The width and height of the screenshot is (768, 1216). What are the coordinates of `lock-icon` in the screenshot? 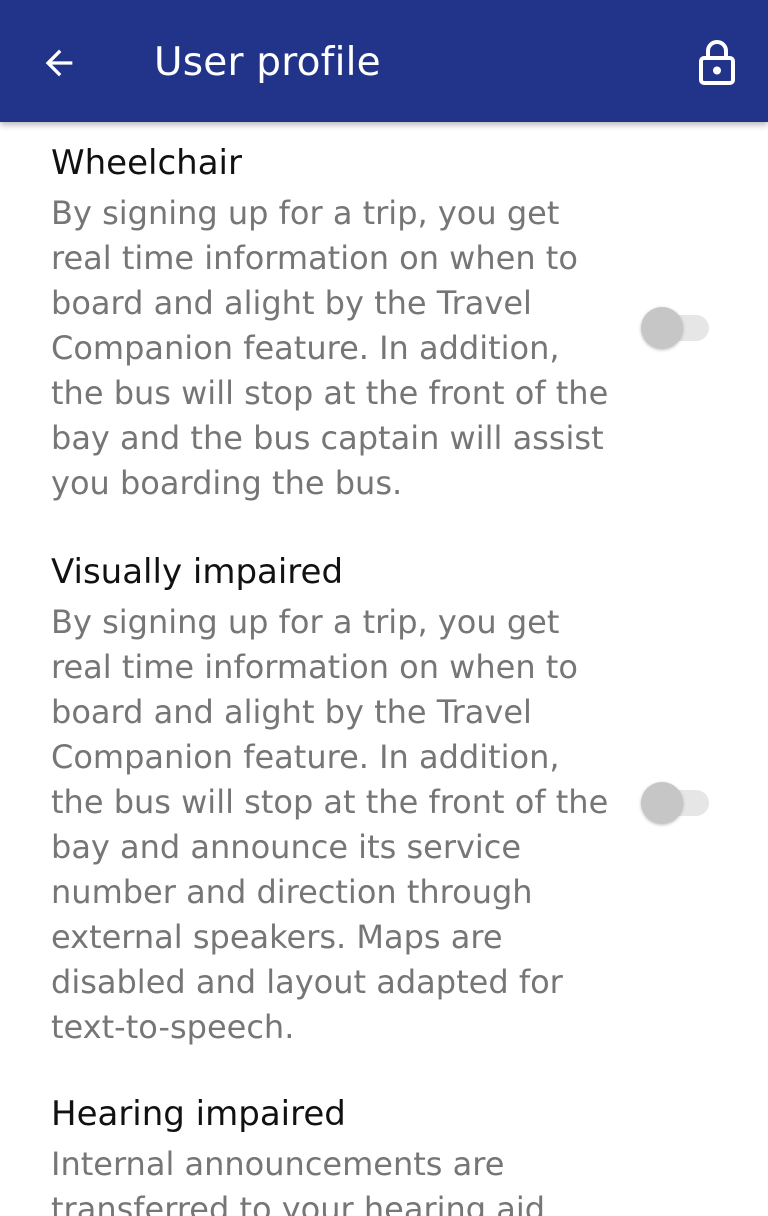 It's located at (717, 62).